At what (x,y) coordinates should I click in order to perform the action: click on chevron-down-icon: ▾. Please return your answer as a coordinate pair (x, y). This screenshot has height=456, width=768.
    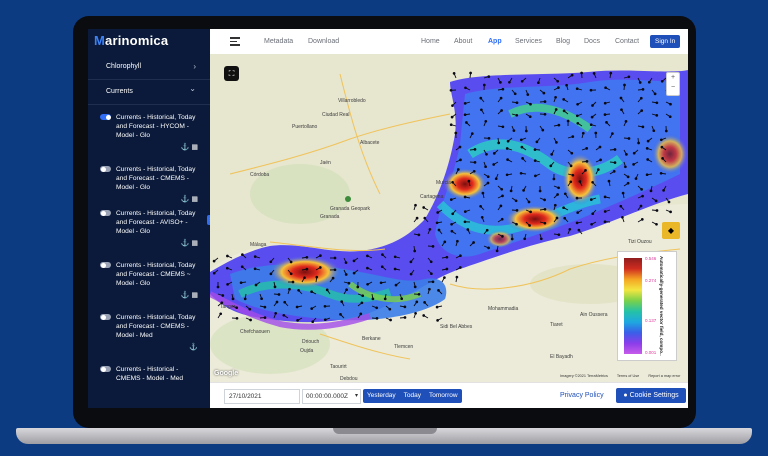
    Looking at the image, I should click on (356, 396).